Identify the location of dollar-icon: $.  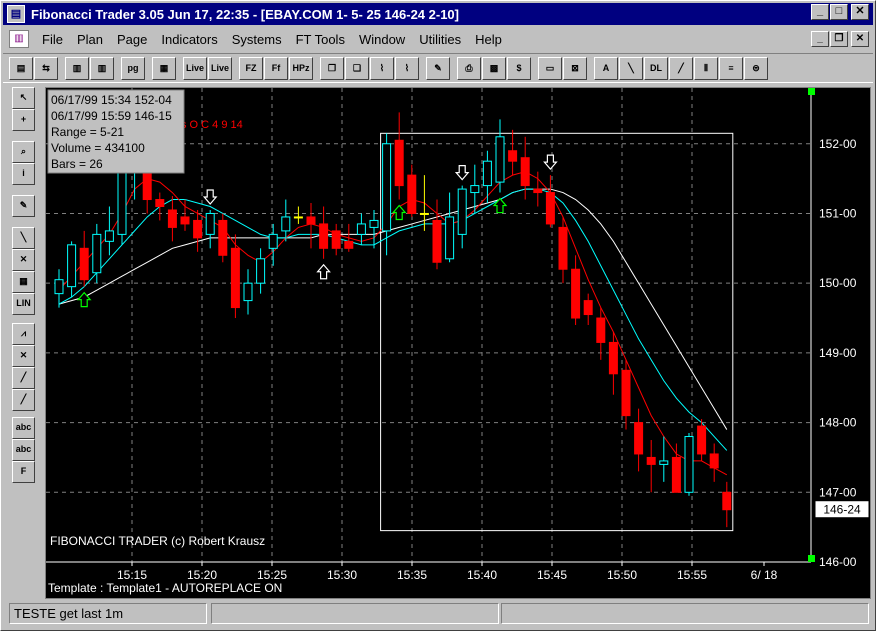
(519, 68).